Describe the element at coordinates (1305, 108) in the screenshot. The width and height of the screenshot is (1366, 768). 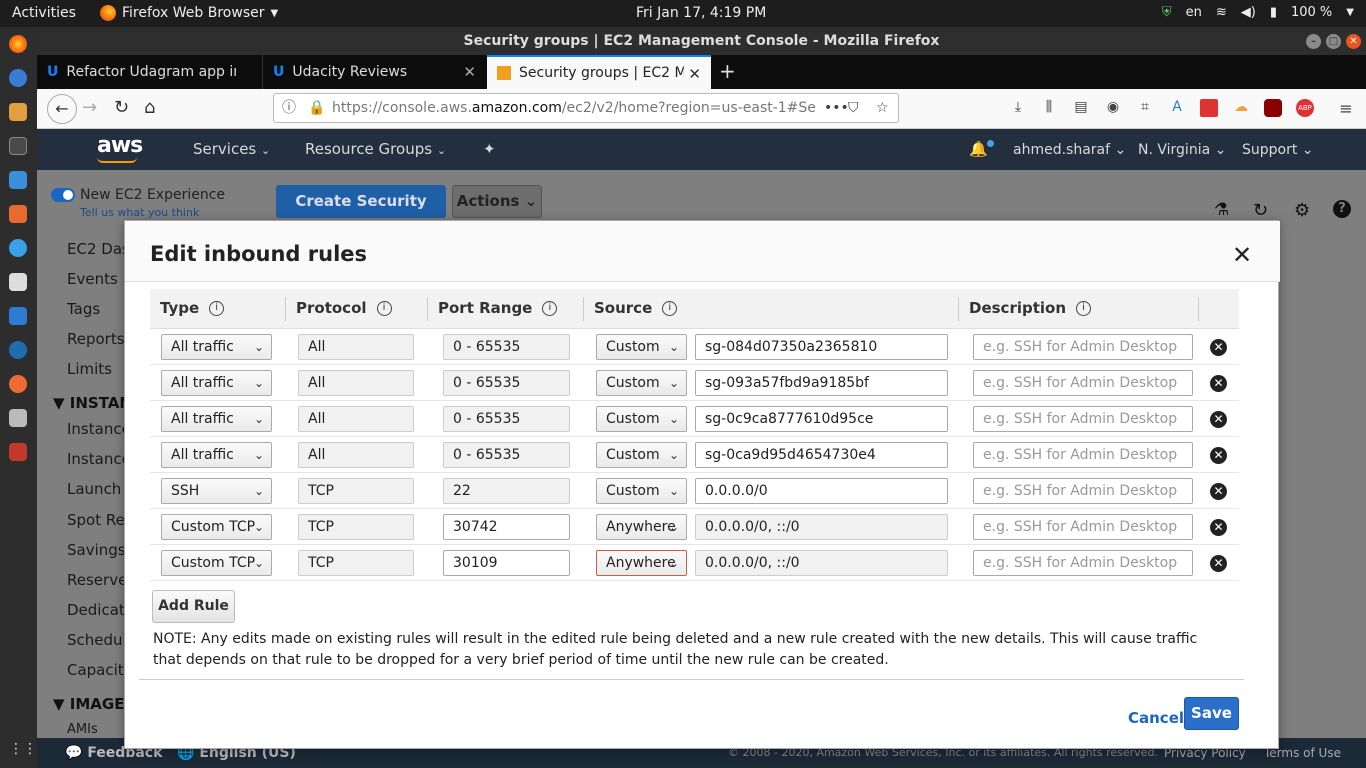
I see `adblock-icon: ABP` at that location.